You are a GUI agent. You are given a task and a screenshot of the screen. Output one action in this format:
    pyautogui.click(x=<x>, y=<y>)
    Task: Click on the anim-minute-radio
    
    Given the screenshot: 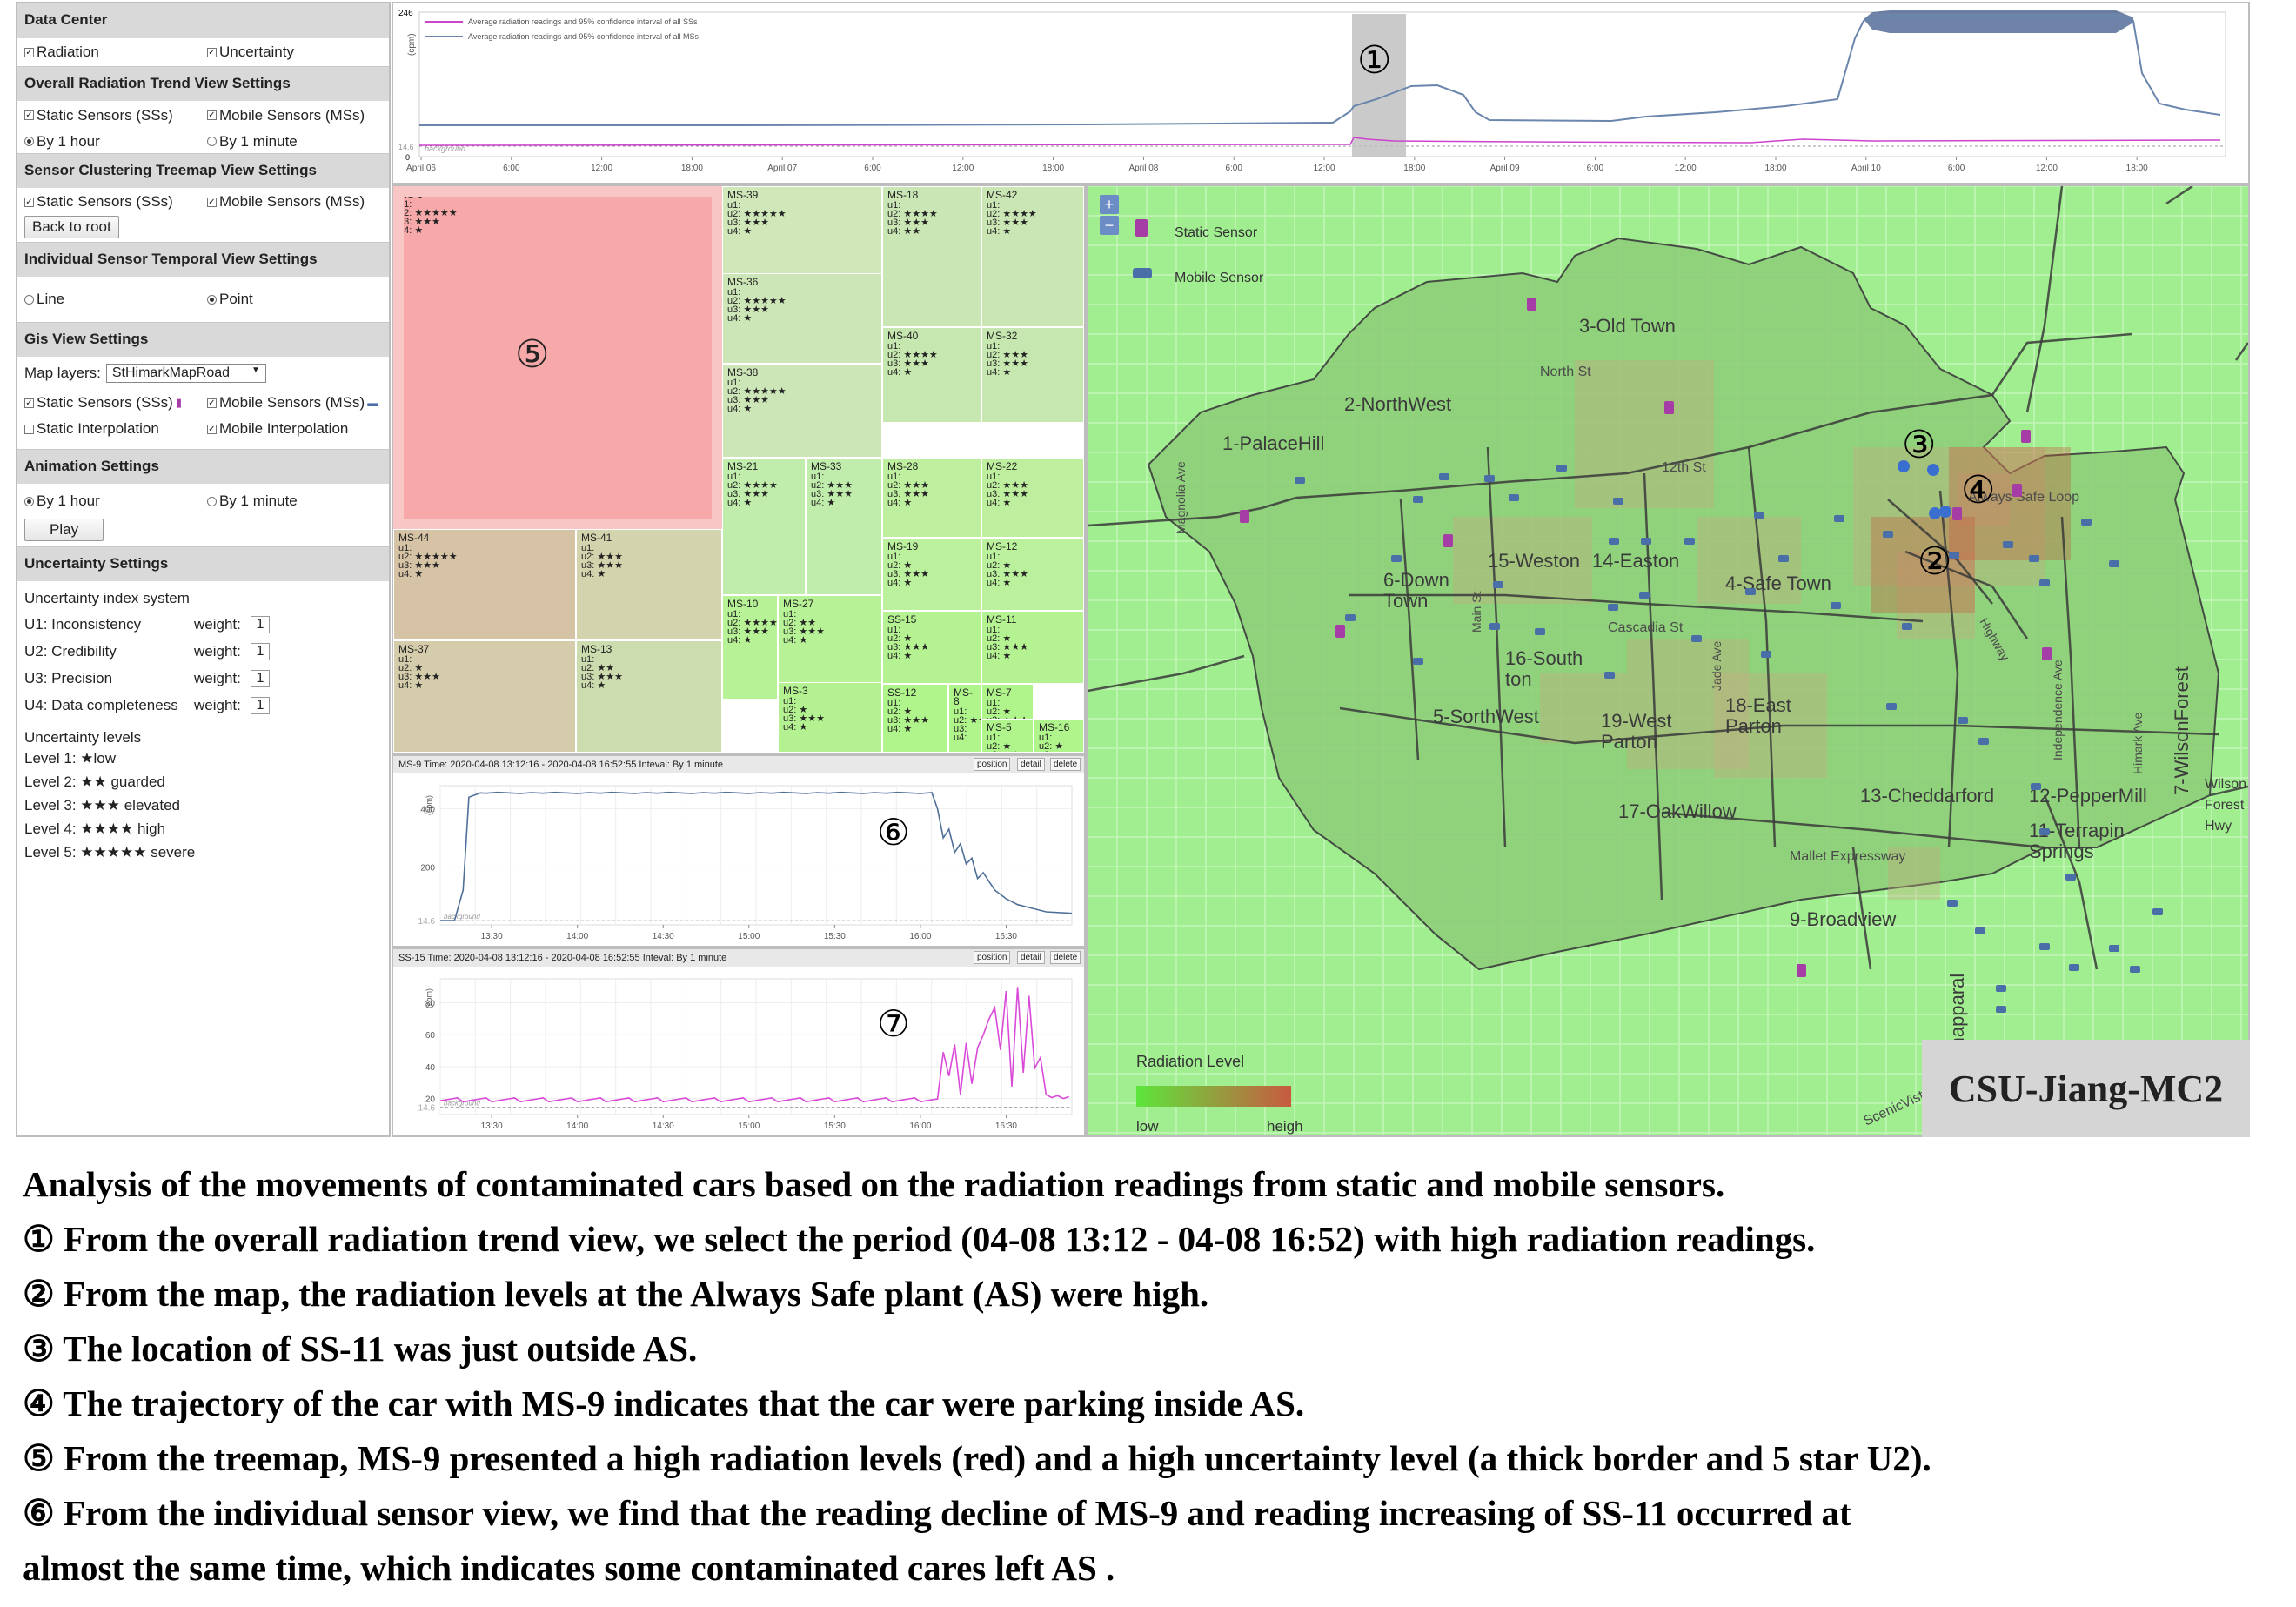 What is the action you would take?
    pyautogui.click(x=212, y=501)
    